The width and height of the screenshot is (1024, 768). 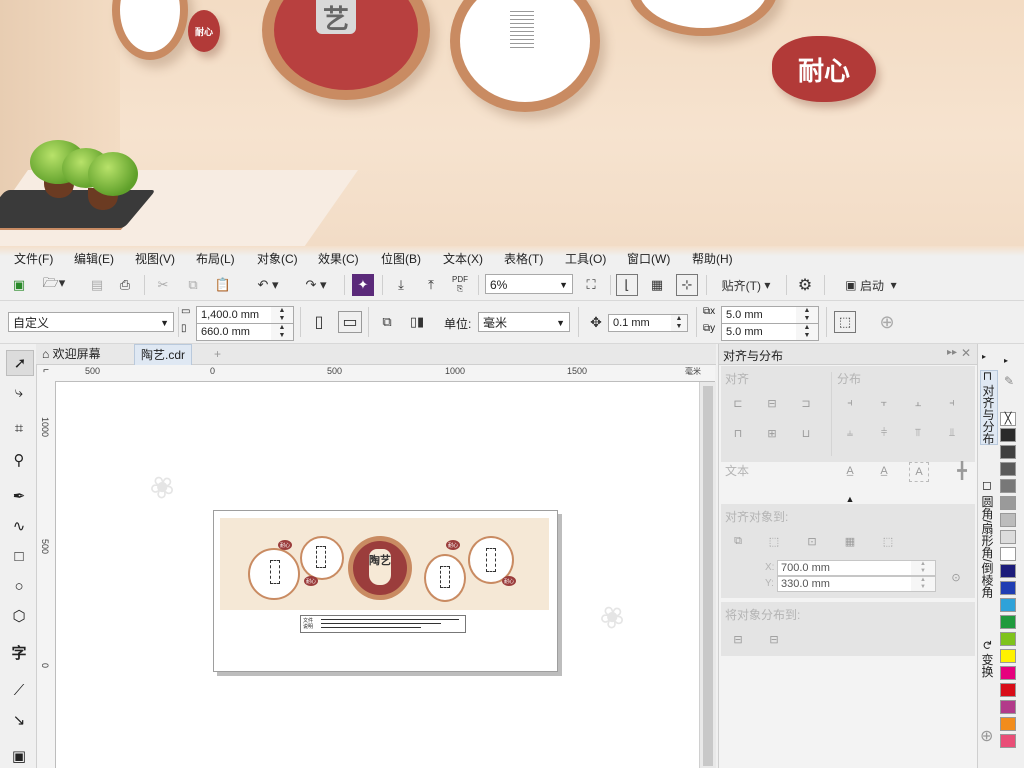 I want to click on shape-tool-icon: ⤷, so click(x=19, y=392).